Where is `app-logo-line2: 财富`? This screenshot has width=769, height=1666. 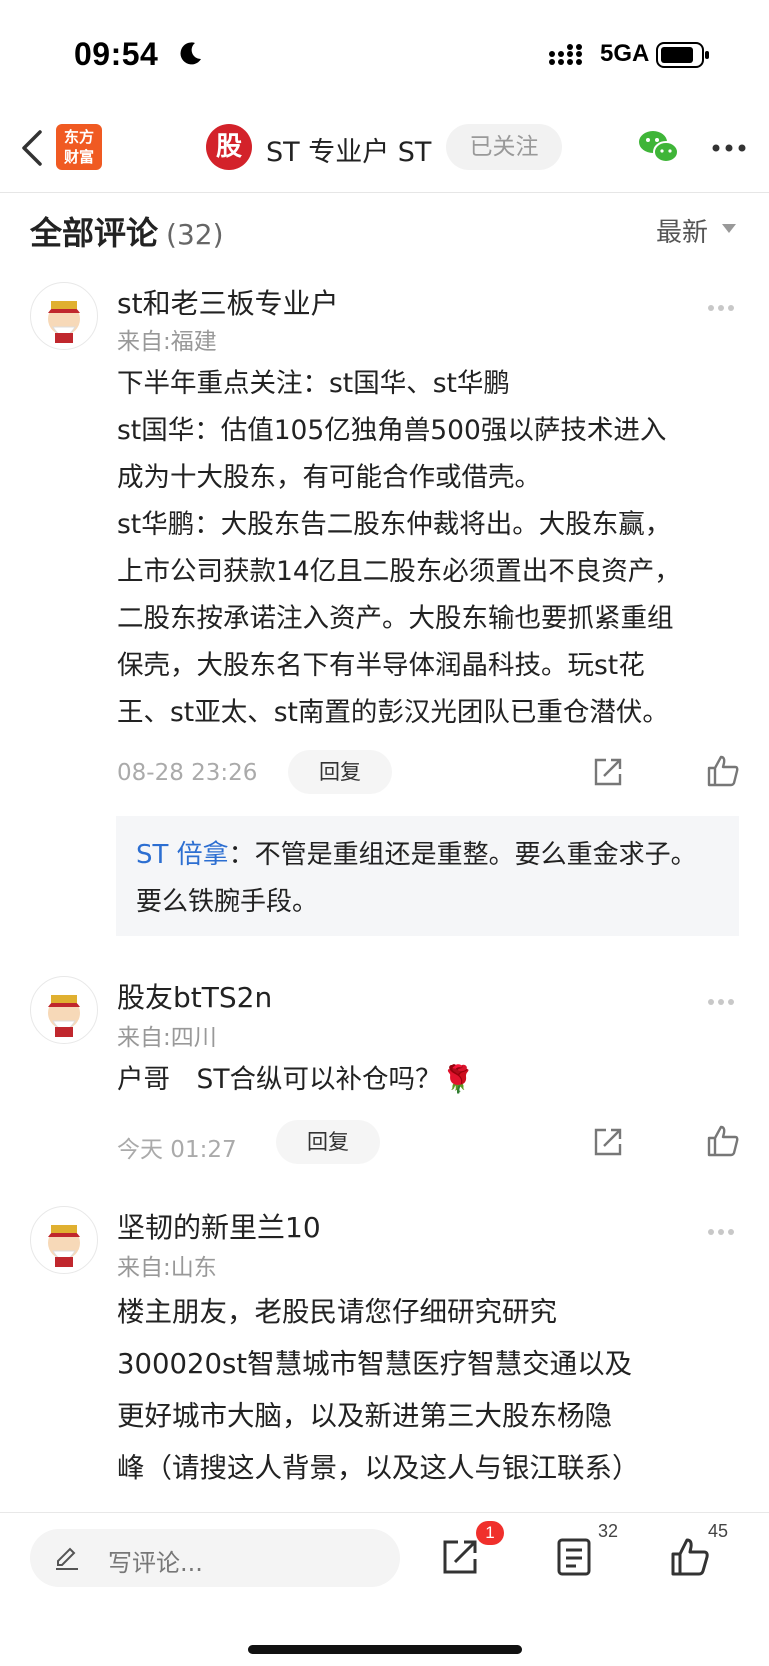
app-logo-line2: 财富 is located at coordinates (78, 157).